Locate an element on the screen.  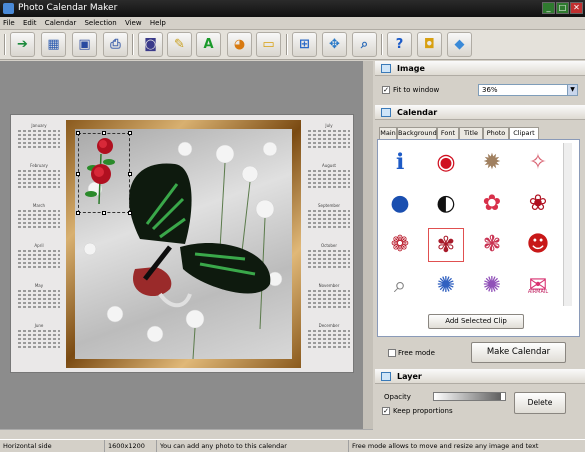
tab-font: Font is located at coordinates (448, 133).